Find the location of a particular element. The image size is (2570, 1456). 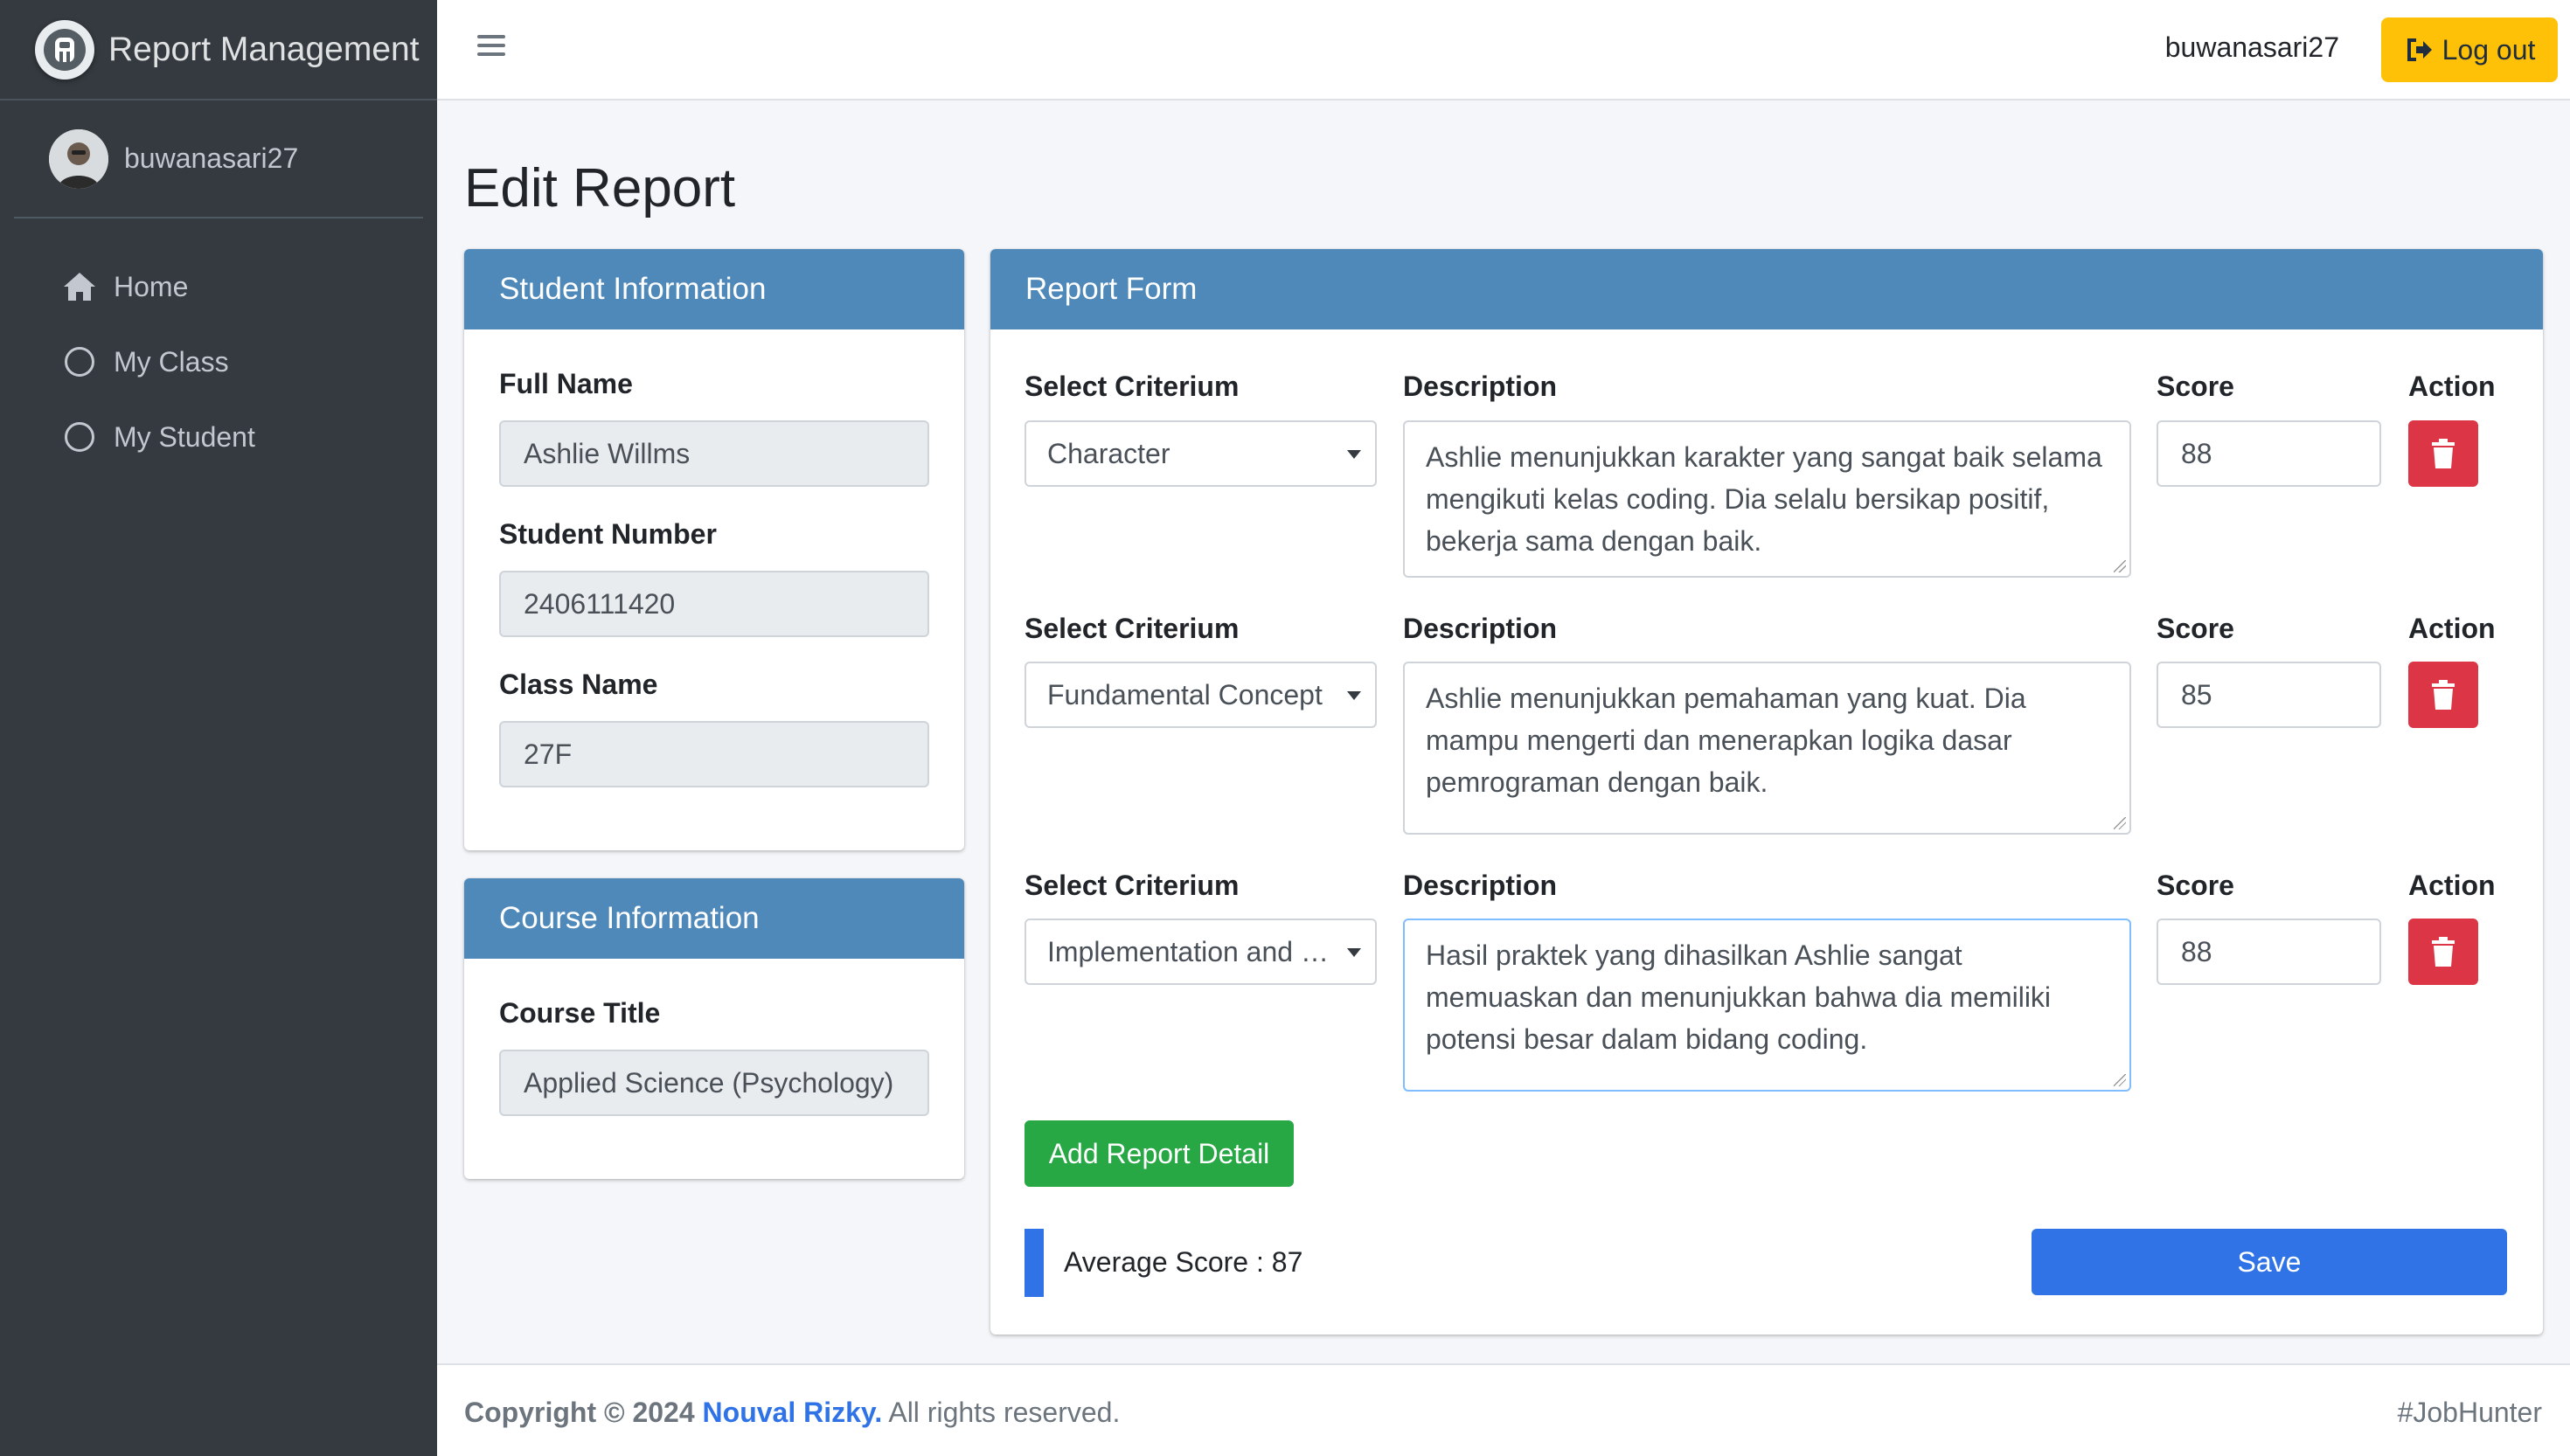

student-info-header: Student Information is located at coordinates (714, 289).